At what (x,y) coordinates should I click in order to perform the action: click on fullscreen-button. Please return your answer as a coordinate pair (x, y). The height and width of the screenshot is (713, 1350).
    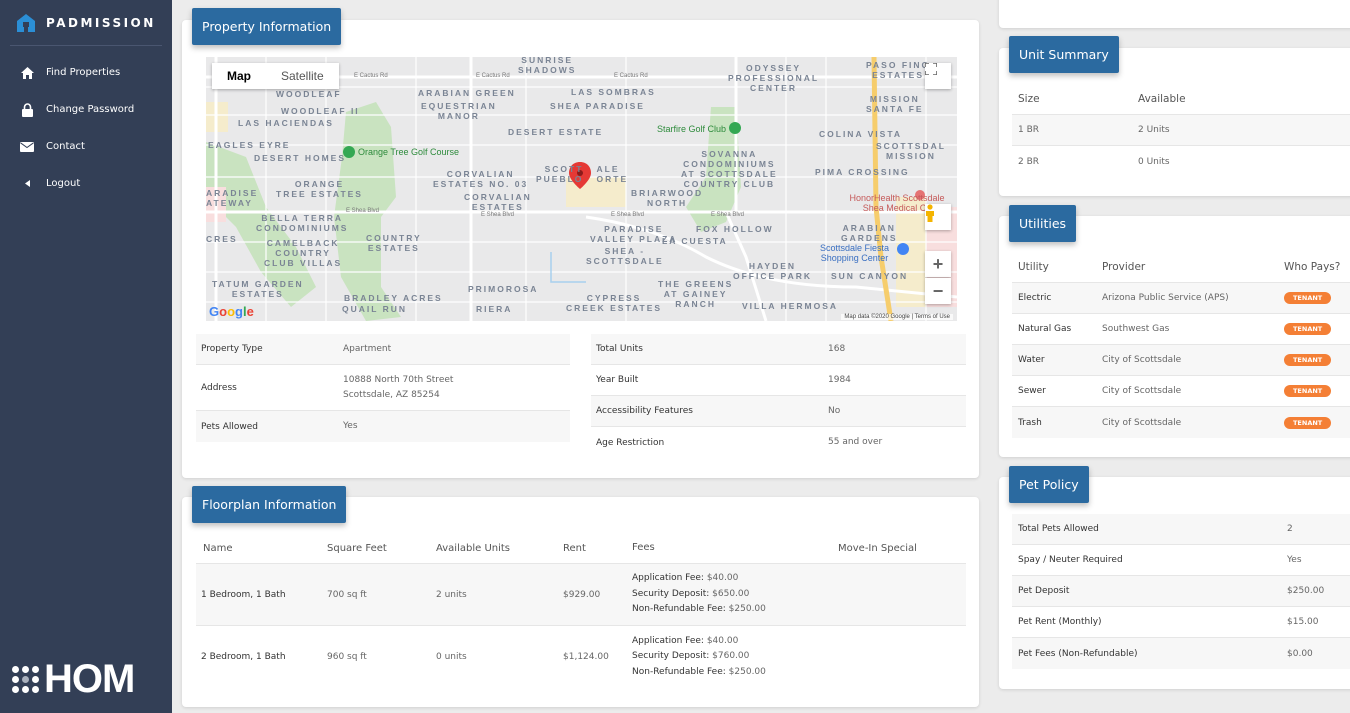
    Looking at the image, I should click on (938, 76).